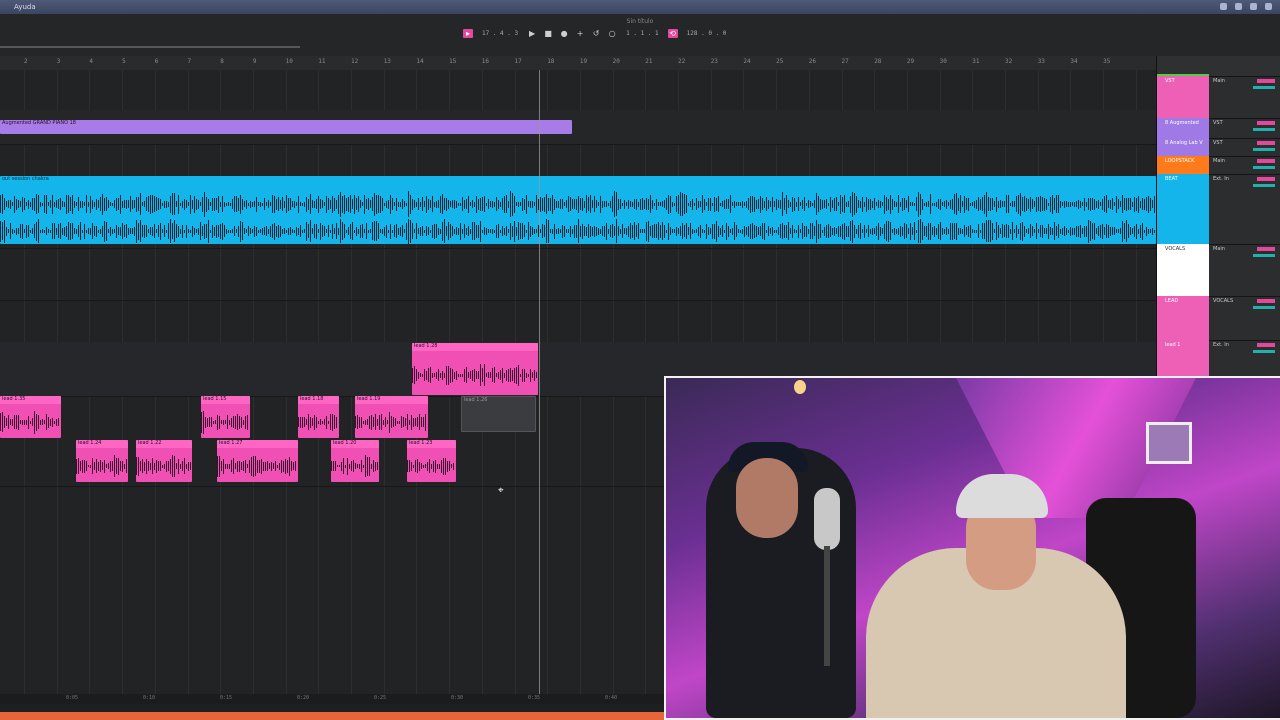 This screenshot has width=1280, height=720. What do you see at coordinates (596, 33) in the screenshot?
I see `automation-arm-icon: ↺` at bounding box center [596, 33].